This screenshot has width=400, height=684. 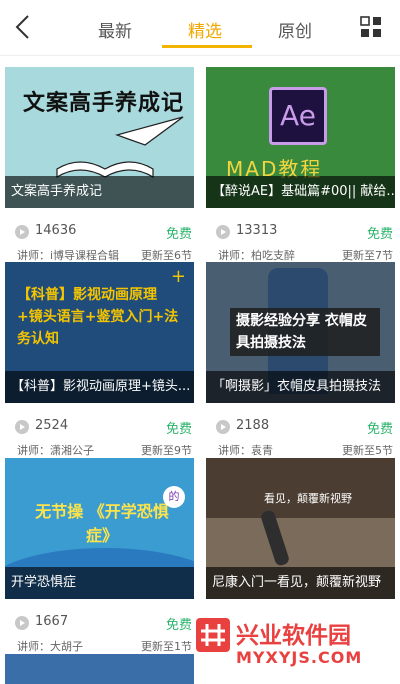 I want to click on ceiling-shape, so click(x=300, y=488).